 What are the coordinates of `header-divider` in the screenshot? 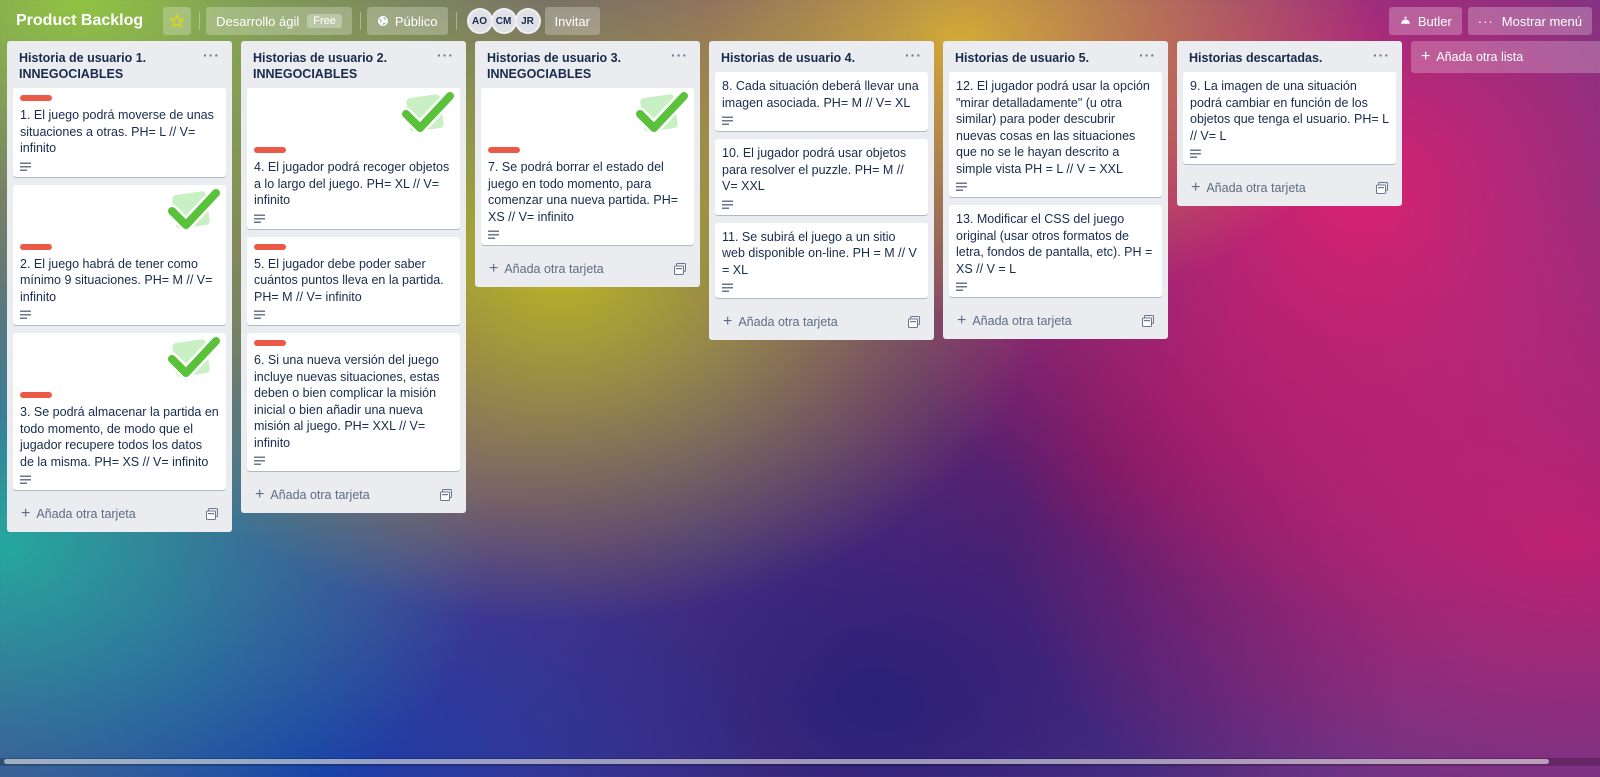 It's located at (360, 21).